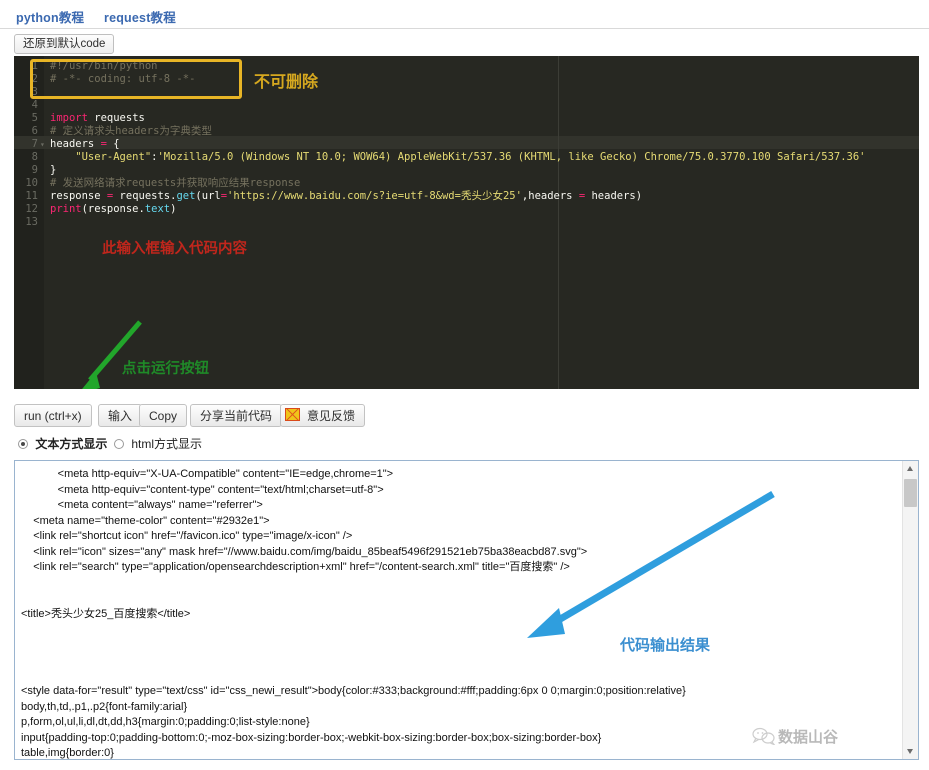 The image size is (929, 770). What do you see at coordinates (42, 144) in the screenshot?
I see `code-fold-toggle-icon: ▾` at bounding box center [42, 144].